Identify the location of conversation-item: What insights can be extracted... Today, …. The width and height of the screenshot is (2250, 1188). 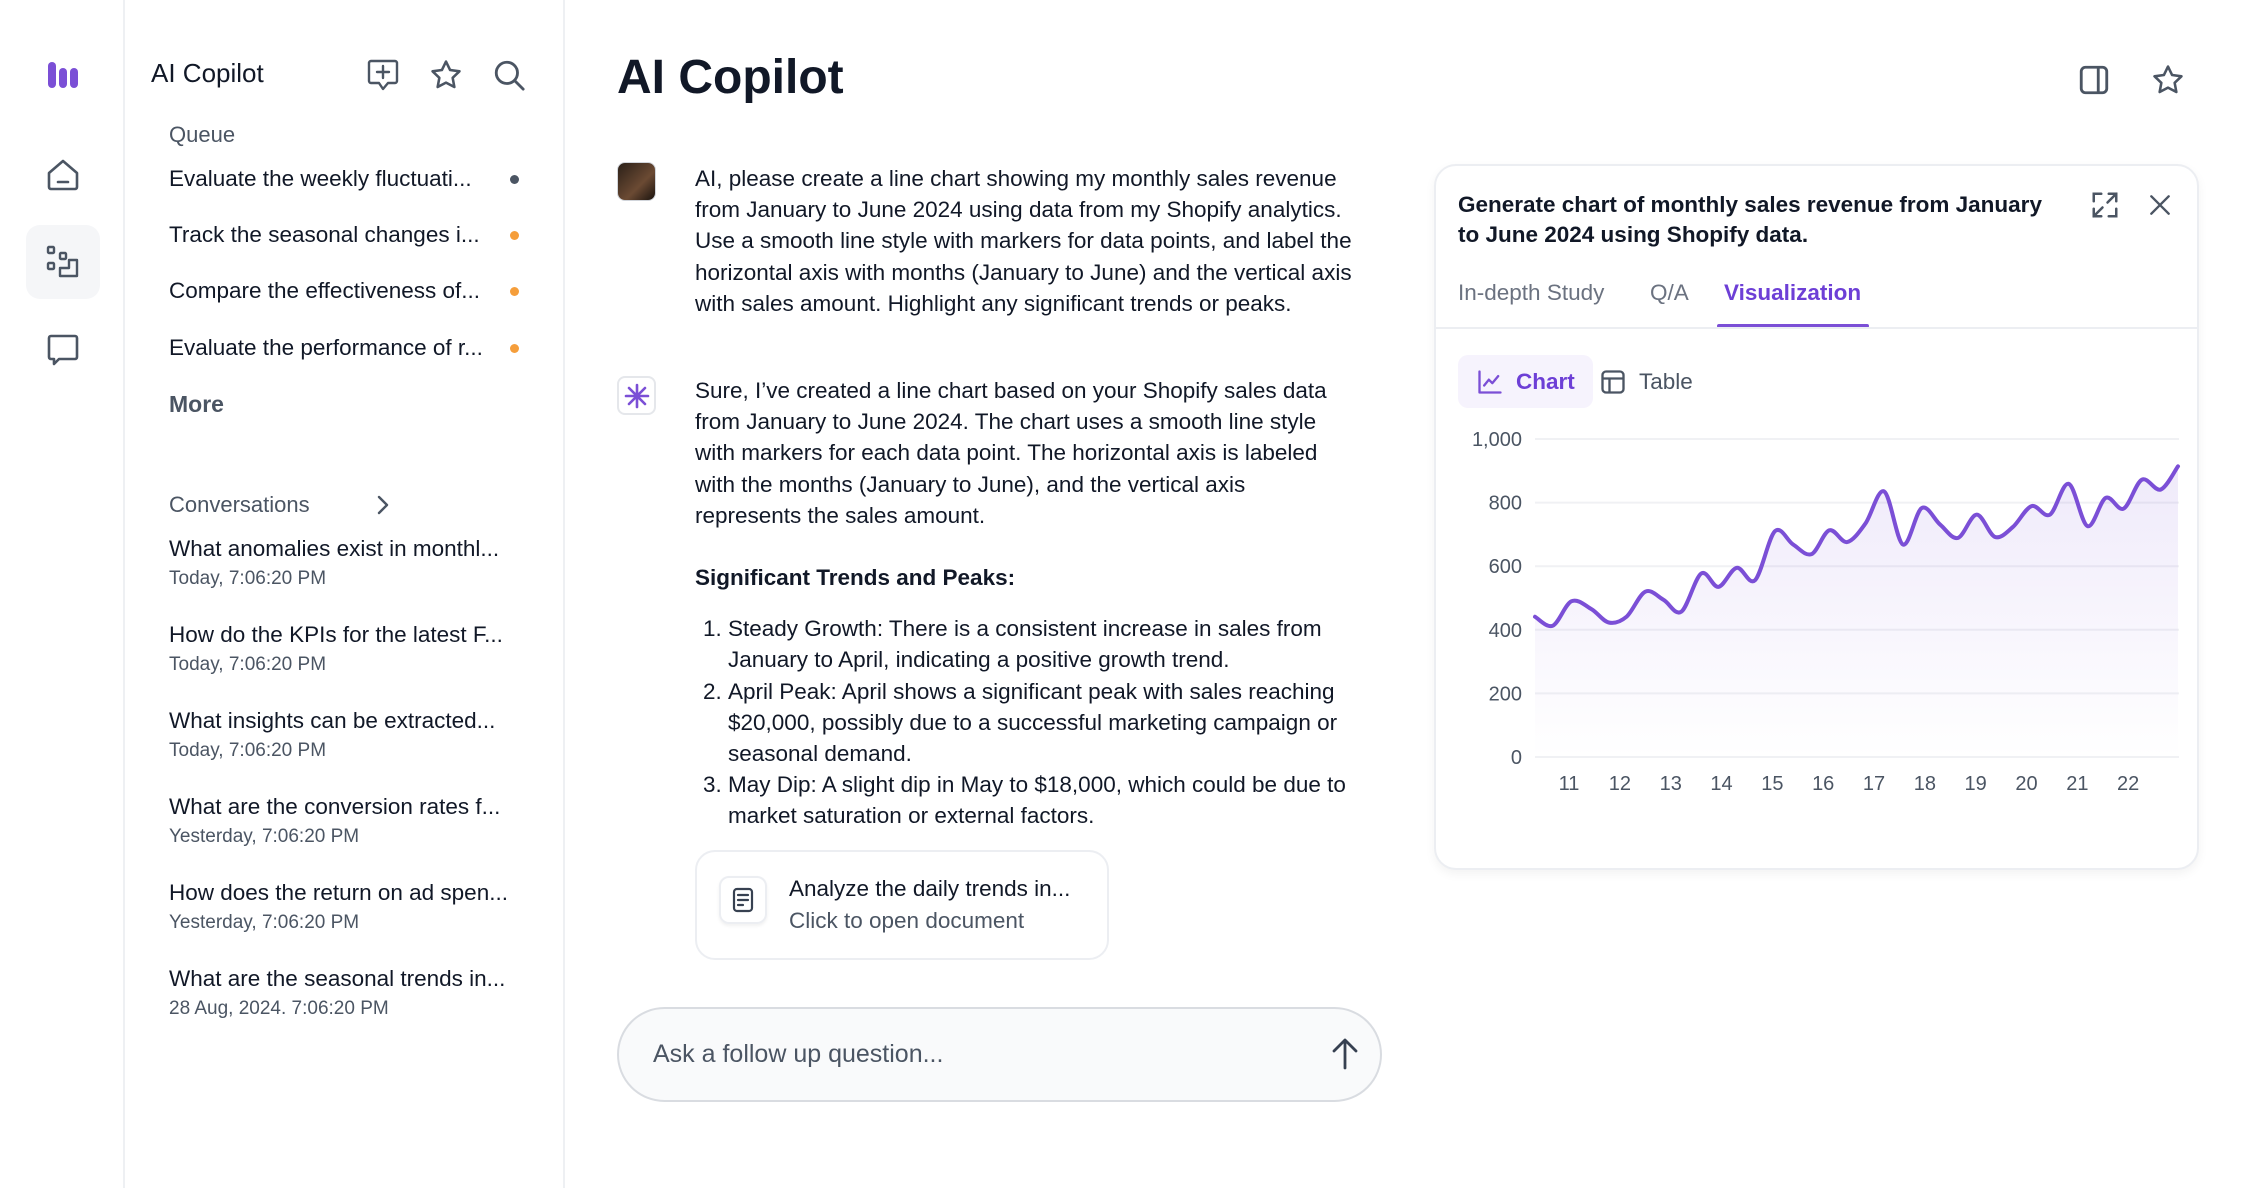
(359, 735).